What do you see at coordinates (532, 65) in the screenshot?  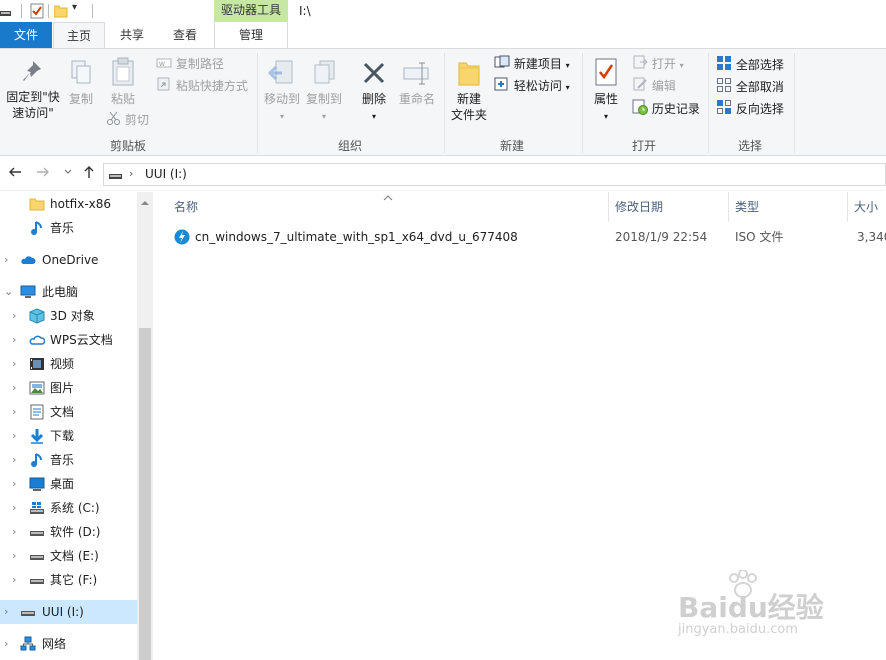 I see `new-item-button: 新建项目 ▾` at bounding box center [532, 65].